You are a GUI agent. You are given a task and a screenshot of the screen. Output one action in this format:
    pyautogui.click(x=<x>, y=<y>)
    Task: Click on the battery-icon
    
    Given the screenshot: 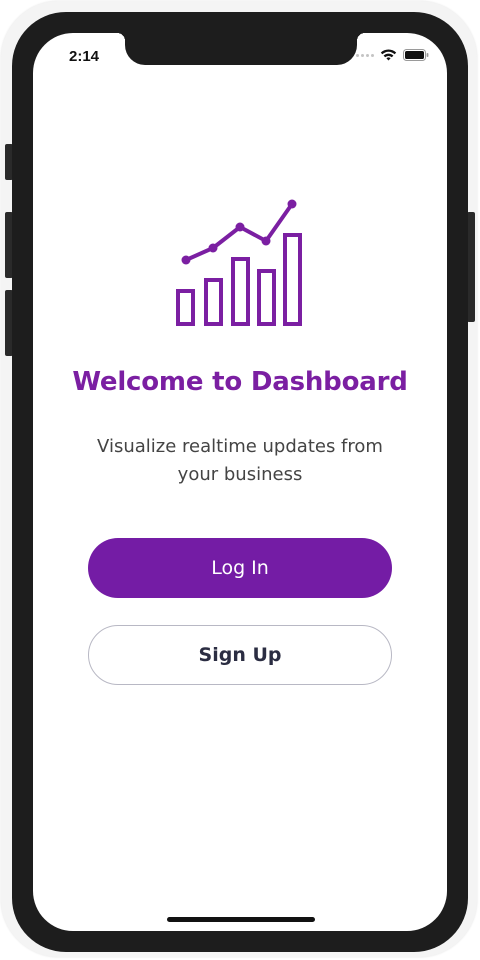 What is the action you would take?
    pyautogui.click(x=416, y=55)
    